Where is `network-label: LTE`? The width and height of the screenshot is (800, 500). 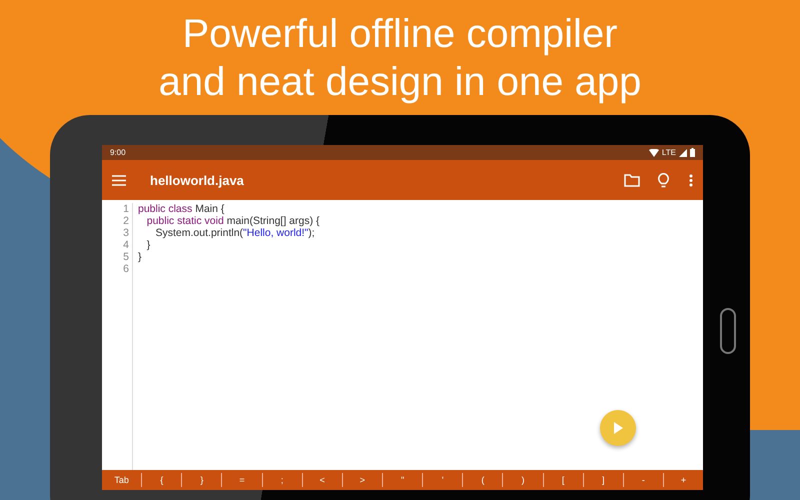
network-label: LTE is located at coordinates (669, 152).